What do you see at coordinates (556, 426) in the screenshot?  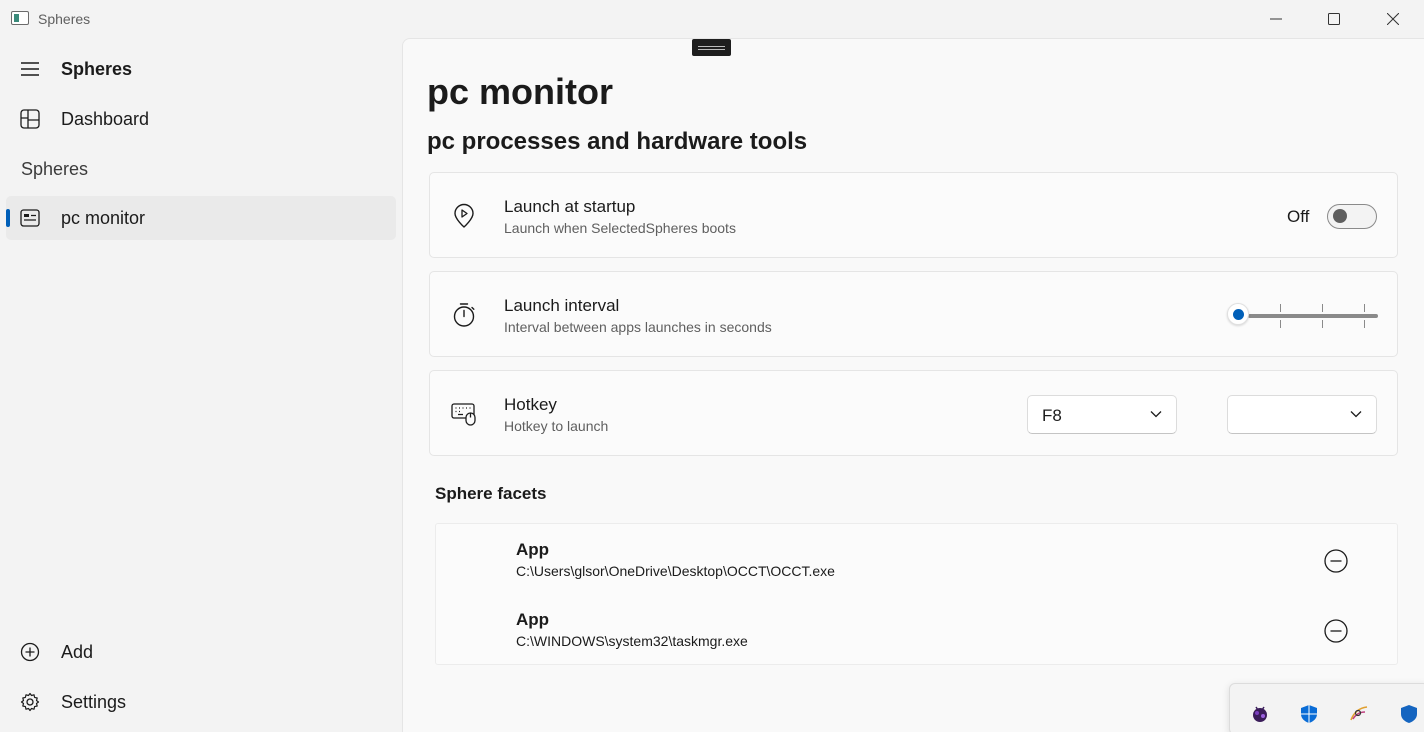 I see `hotkey-description: Hotkey to launch` at bounding box center [556, 426].